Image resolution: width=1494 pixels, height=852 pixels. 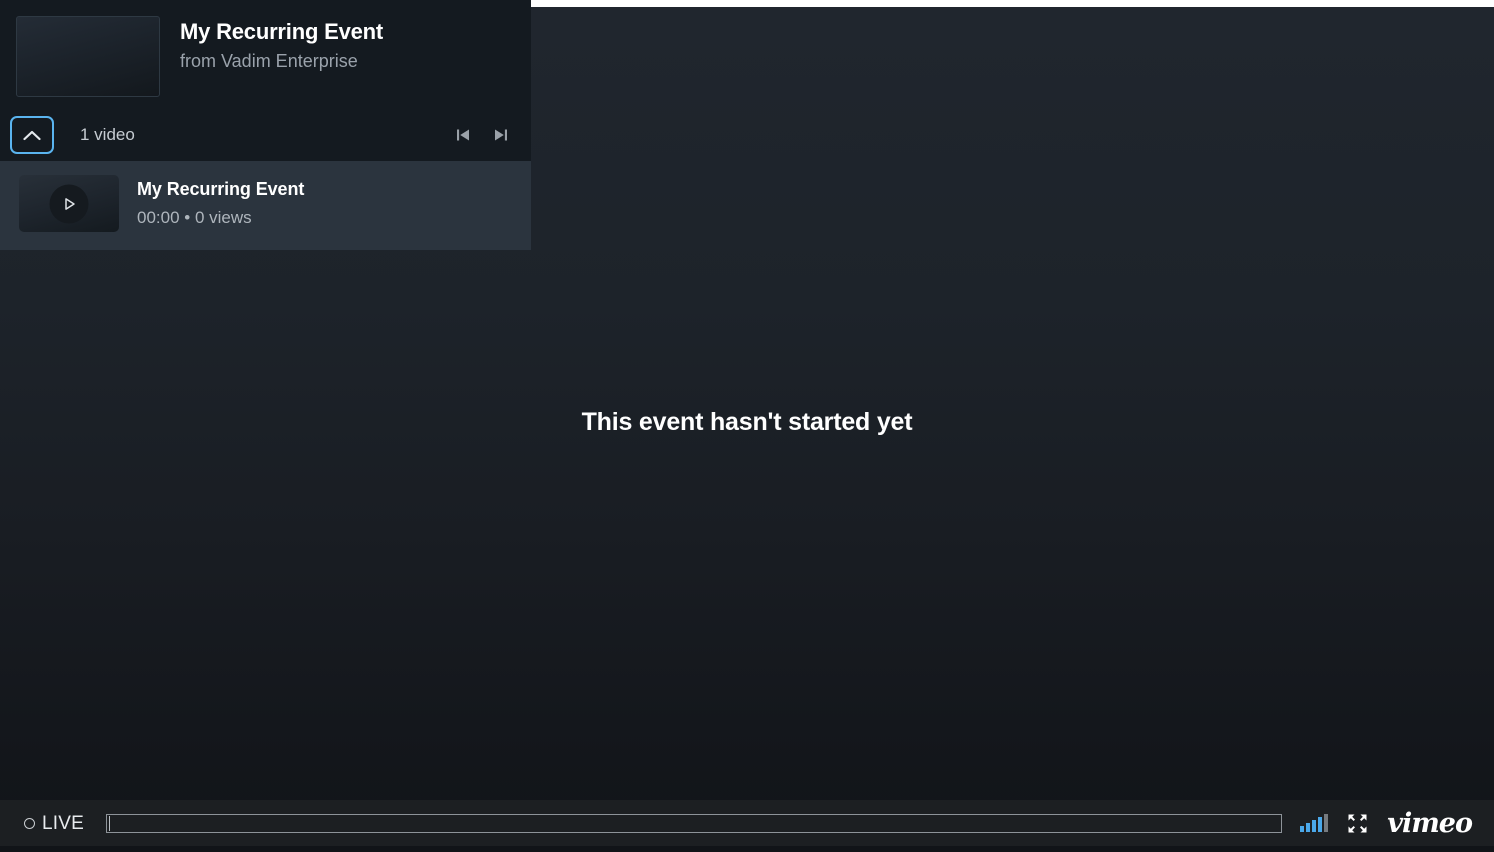 I want to click on list-item: My Recurring Event 00:00 • 0 views, so click(x=265, y=204).